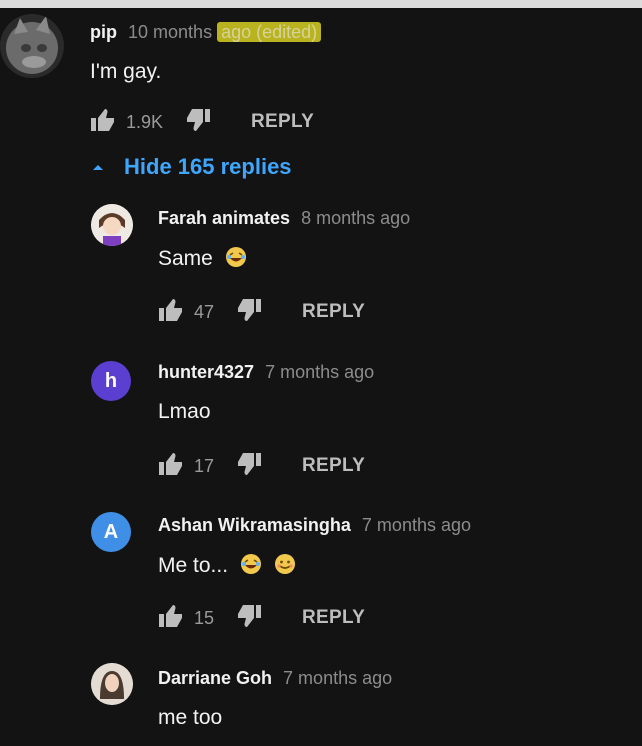 This screenshot has width=642, height=746. I want to click on avatar-letter: h, so click(111, 380).